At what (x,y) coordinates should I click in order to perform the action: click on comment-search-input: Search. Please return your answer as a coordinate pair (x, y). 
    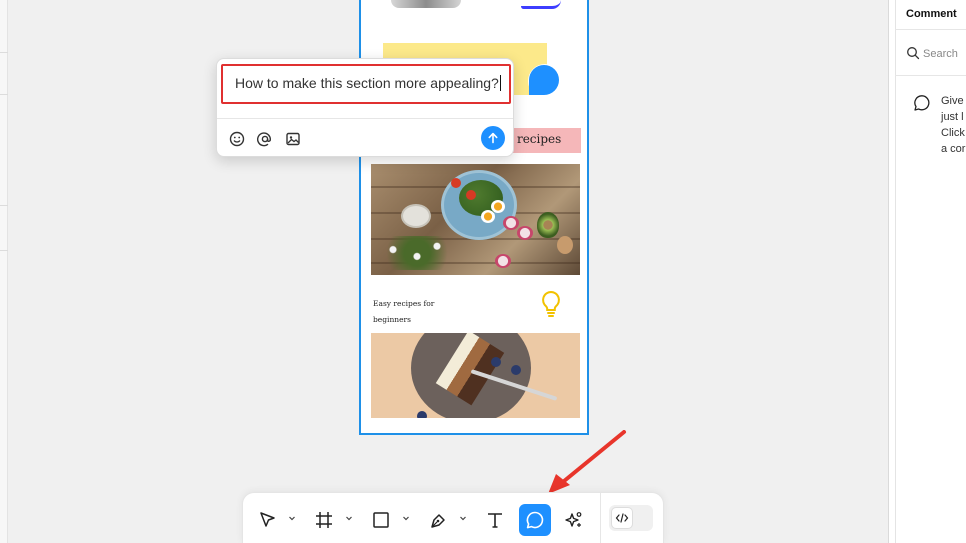
    Looking at the image, I should click on (940, 54).